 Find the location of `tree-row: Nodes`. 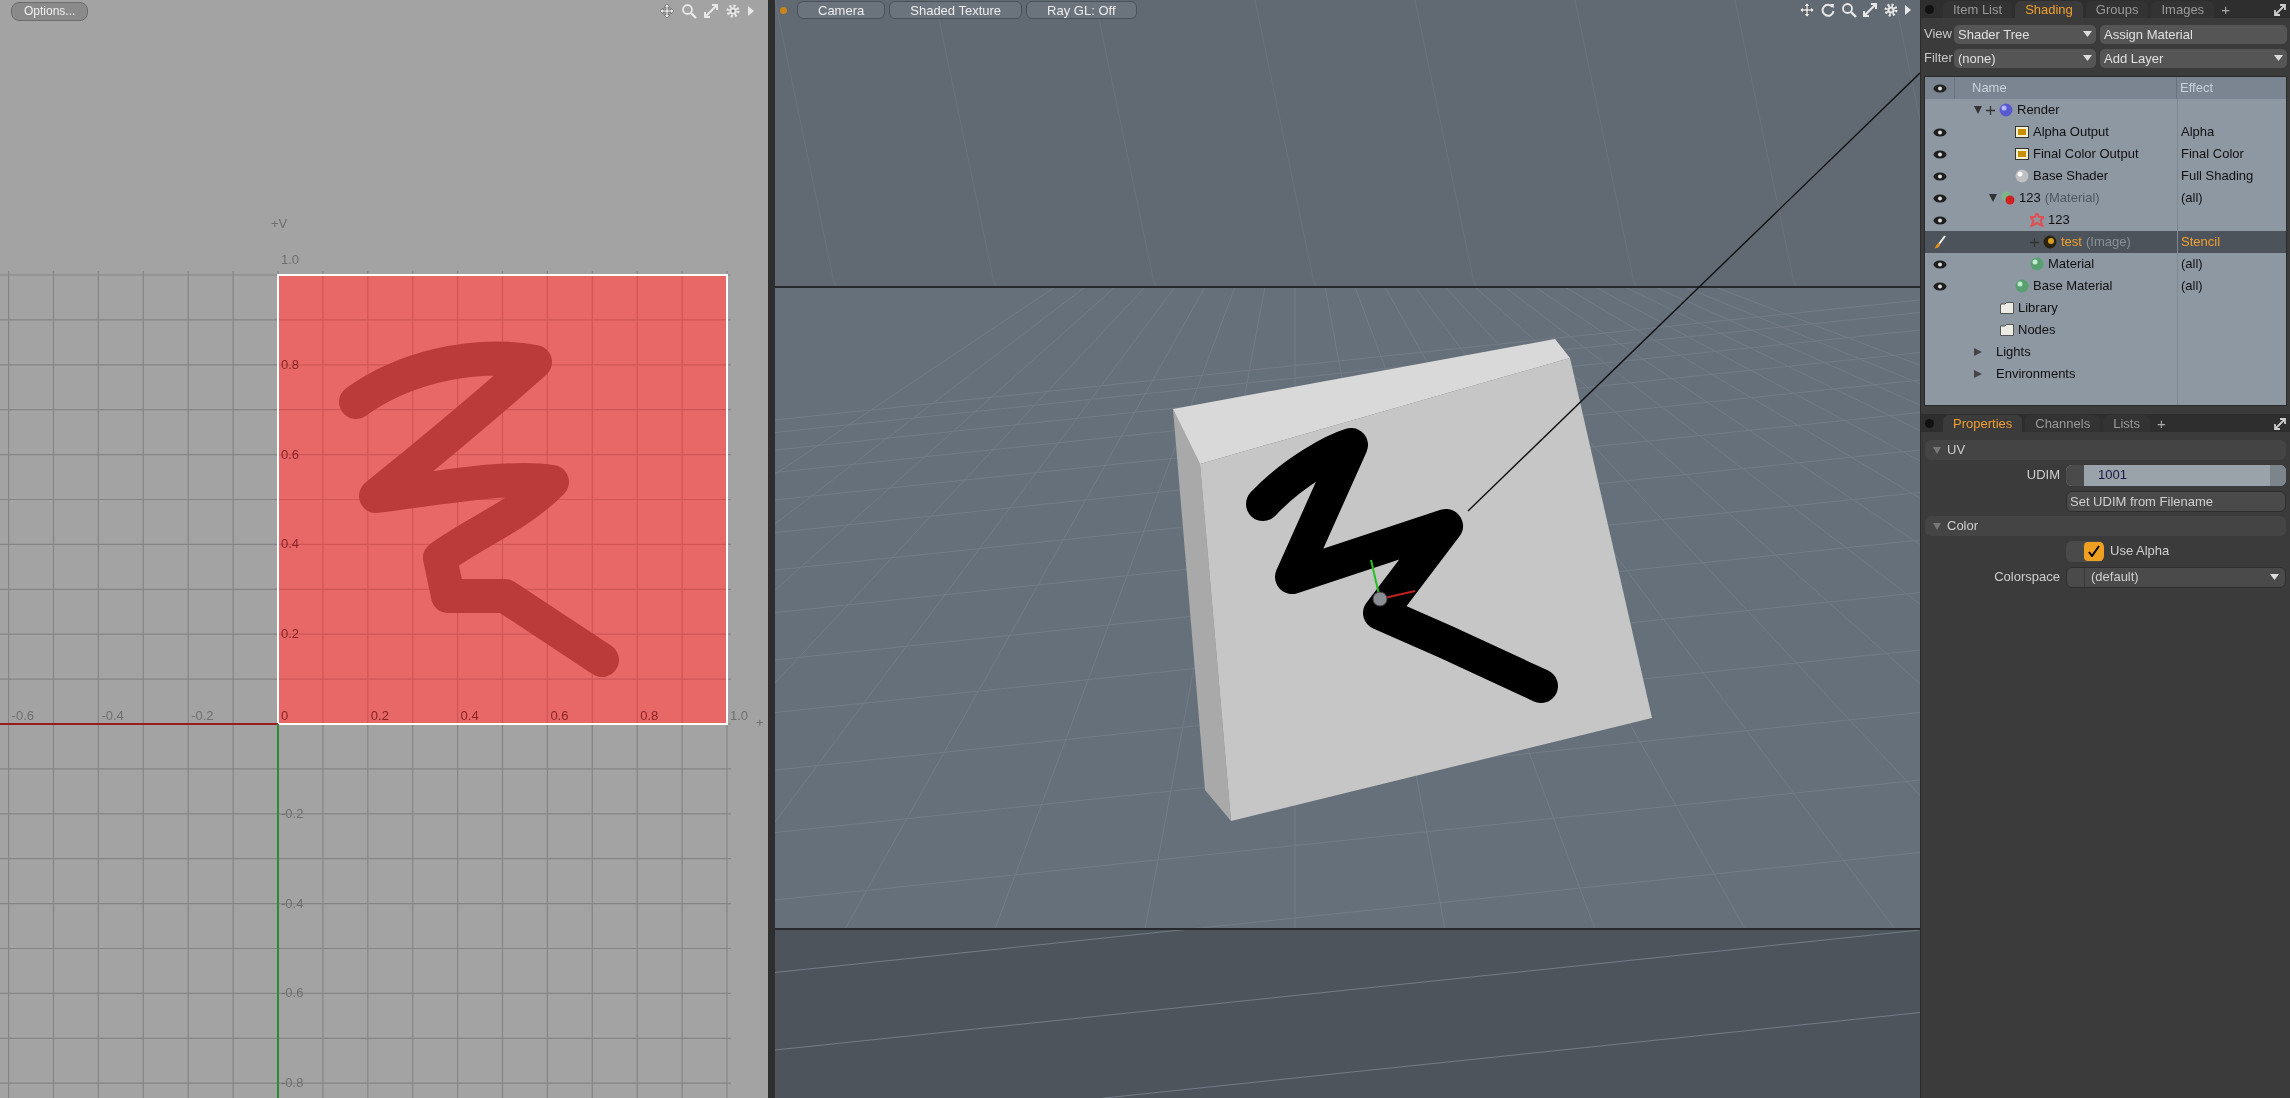

tree-row: Nodes is located at coordinates (2105, 330).